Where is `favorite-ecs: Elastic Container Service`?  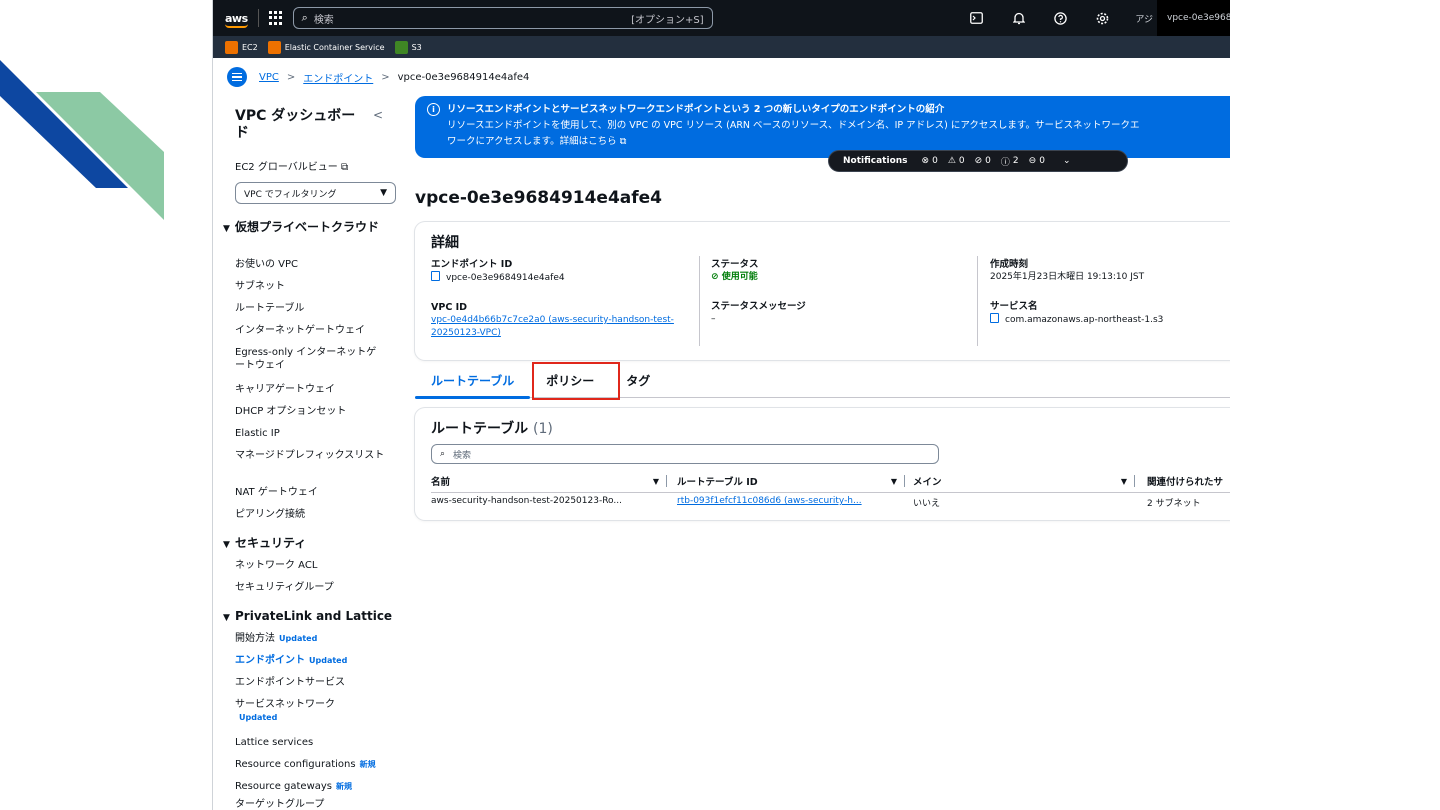
favorite-ecs: Elastic Container Service is located at coordinates (326, 47).